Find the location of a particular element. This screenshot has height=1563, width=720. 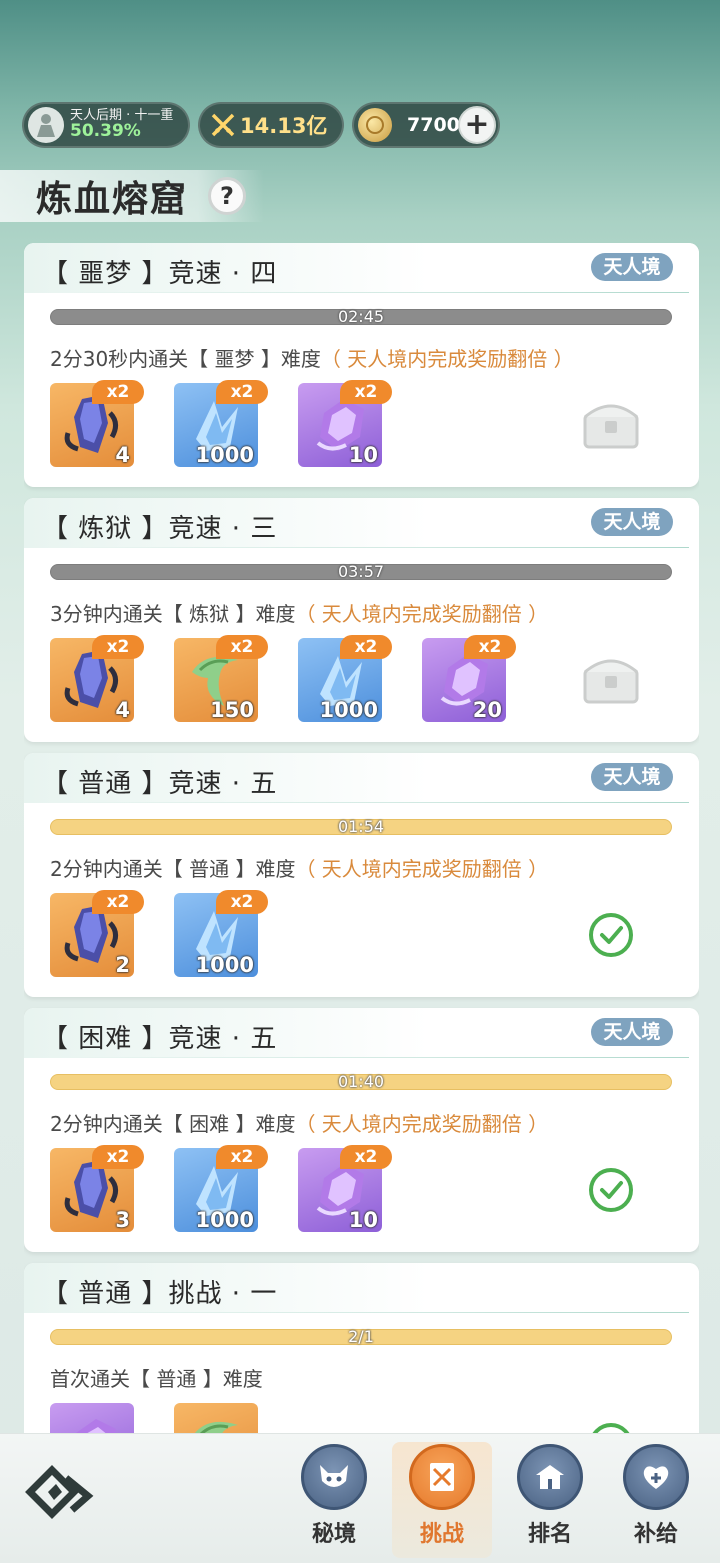

timer-text: 01:40 is located at coordinates (361, 1081).